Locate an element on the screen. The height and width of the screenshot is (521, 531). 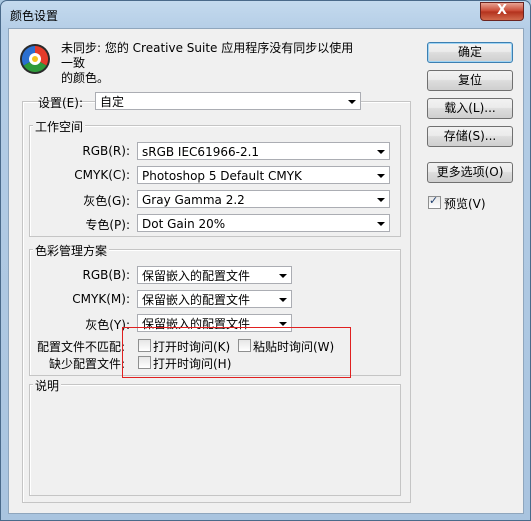
policies-title: 色彩管理方案 is located at coordinates (71, 250).